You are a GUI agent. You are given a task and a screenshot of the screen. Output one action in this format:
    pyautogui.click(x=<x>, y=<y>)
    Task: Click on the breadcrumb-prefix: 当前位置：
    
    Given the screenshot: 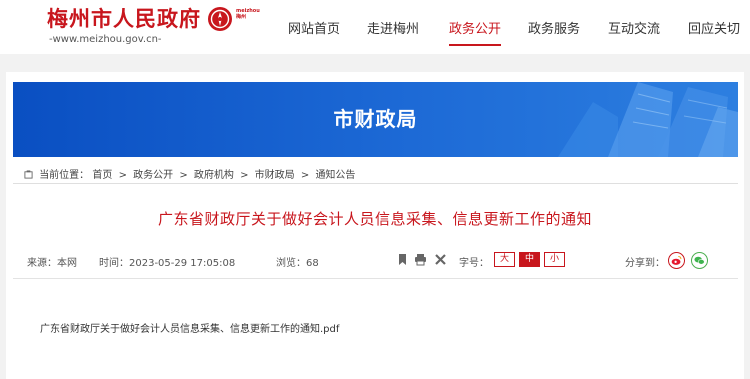 What is the action you would take?
    pyautogui.click(x=64, y=175)
    